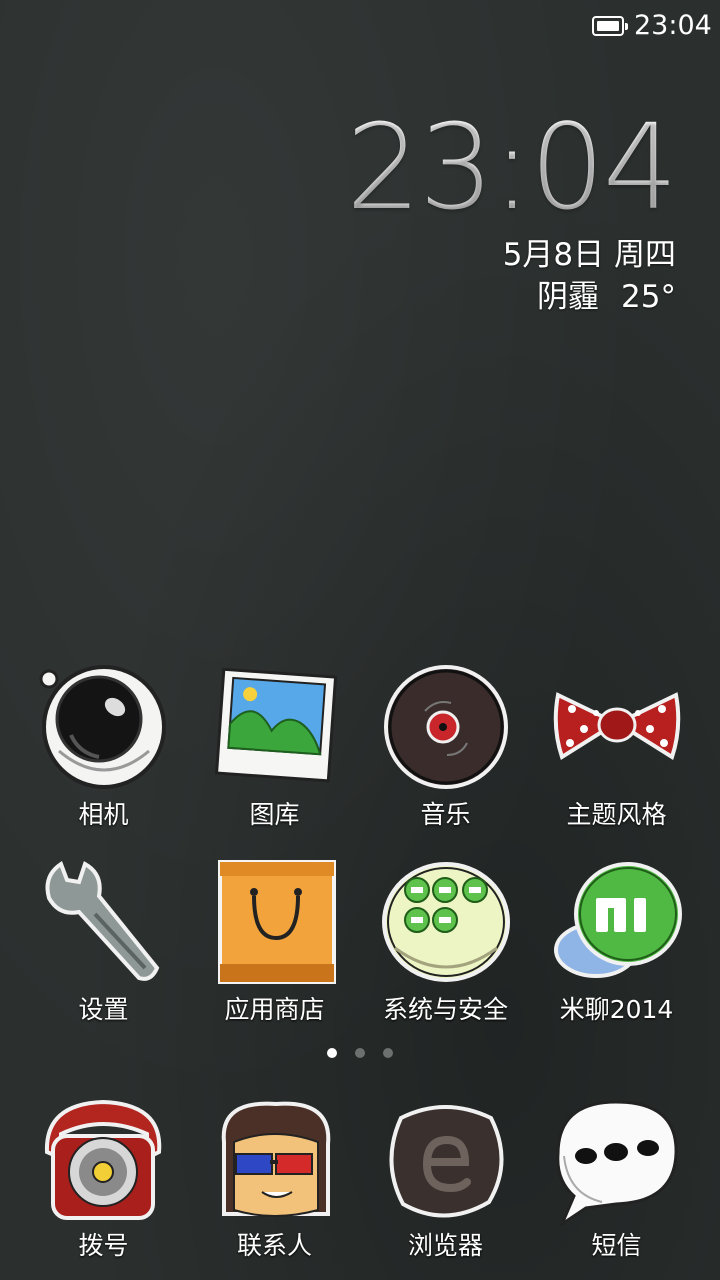 The width and height of the screenshot is (720, 1280). I want to click on clock-date: 5月8日 周四, so click(589, 255).